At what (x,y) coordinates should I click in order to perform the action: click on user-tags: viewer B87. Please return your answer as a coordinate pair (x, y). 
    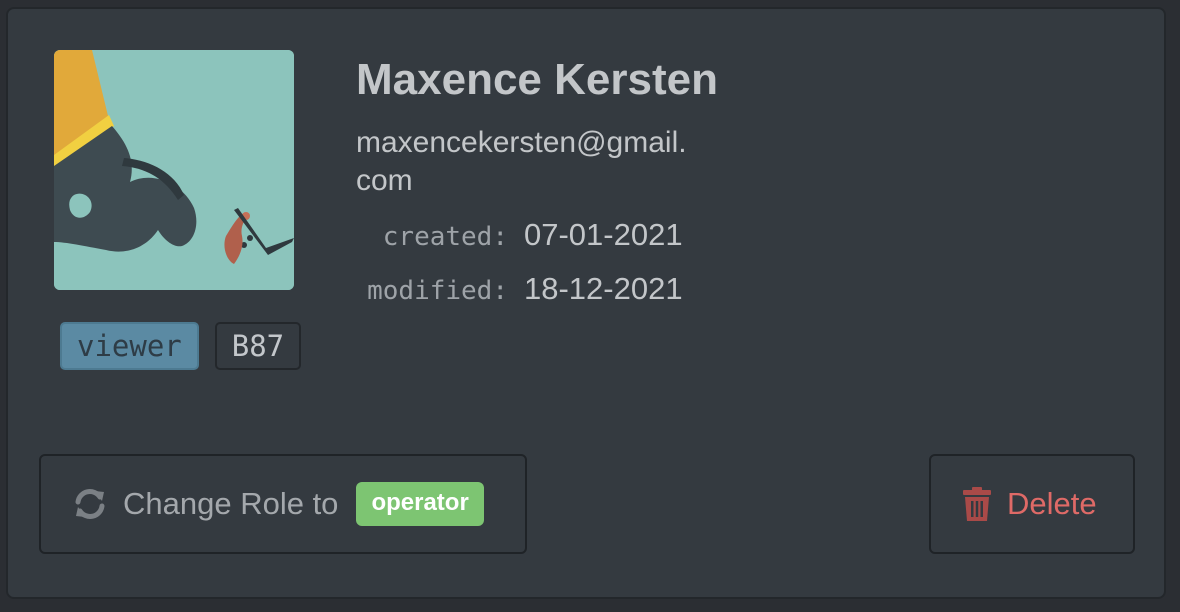
    Looking at the image, I should click on (181, 346).